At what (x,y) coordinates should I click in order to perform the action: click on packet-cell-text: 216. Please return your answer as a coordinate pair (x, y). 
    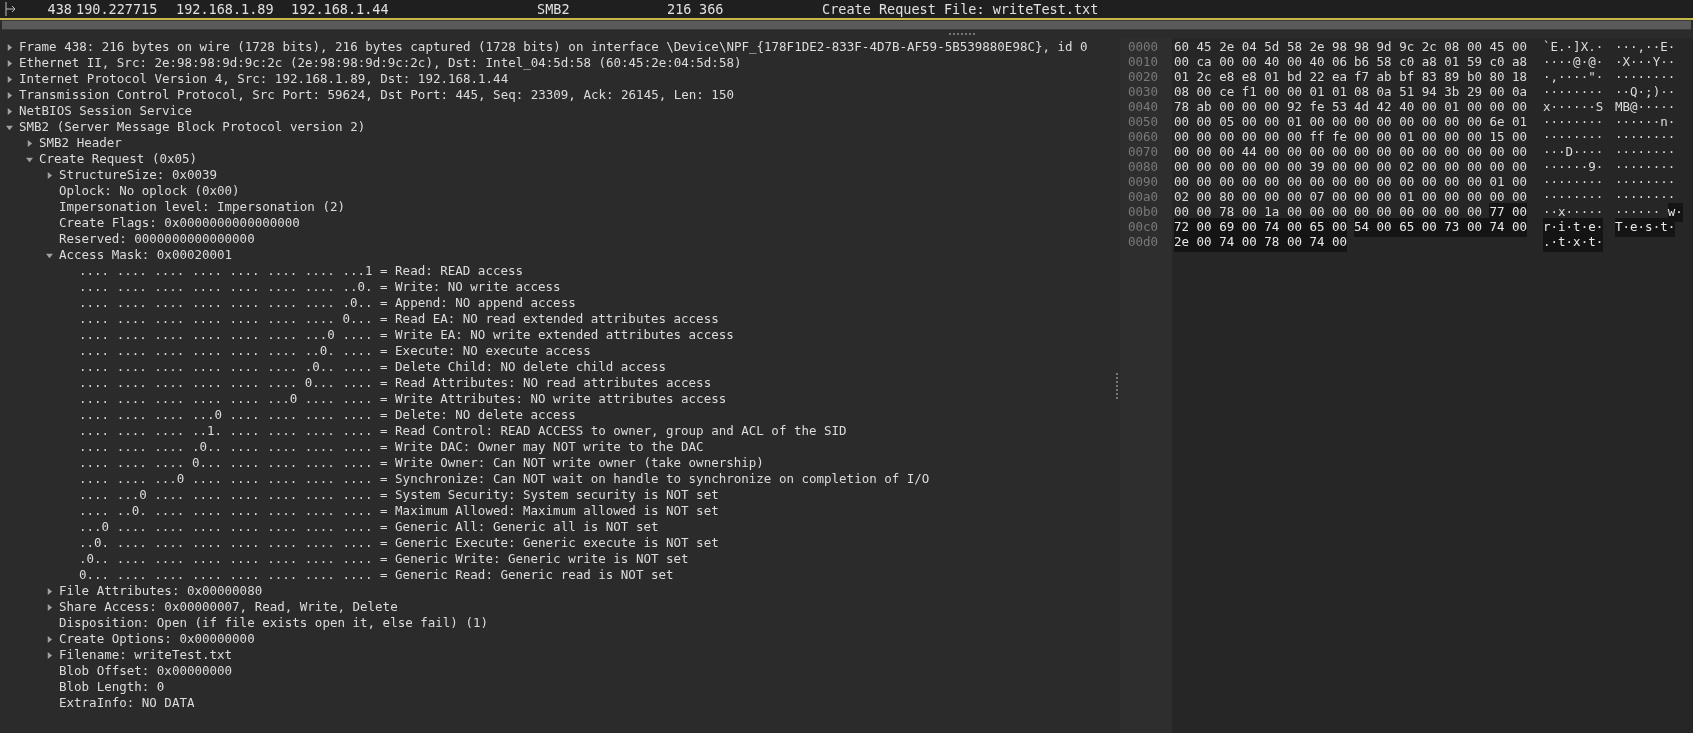
    Looking at the image, I should click on (680, 9).